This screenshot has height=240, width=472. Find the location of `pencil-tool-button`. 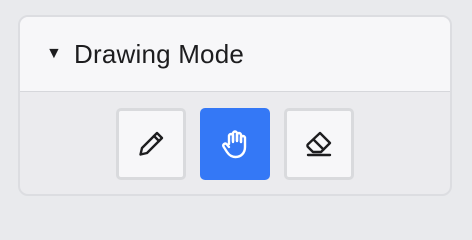

pencil-tool-button is located at coordinates (151, 144).